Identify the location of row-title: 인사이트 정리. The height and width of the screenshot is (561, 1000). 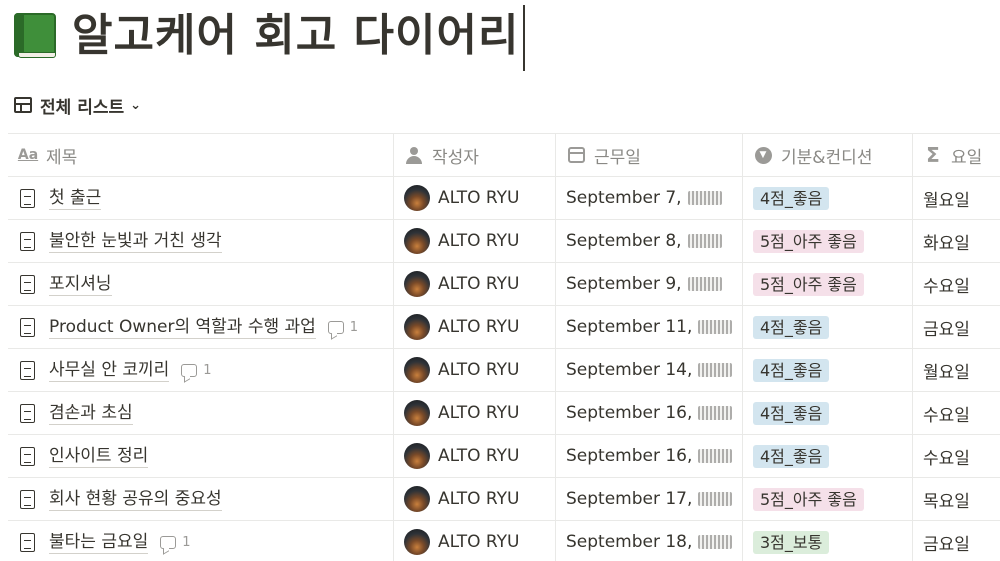
(99, 456).